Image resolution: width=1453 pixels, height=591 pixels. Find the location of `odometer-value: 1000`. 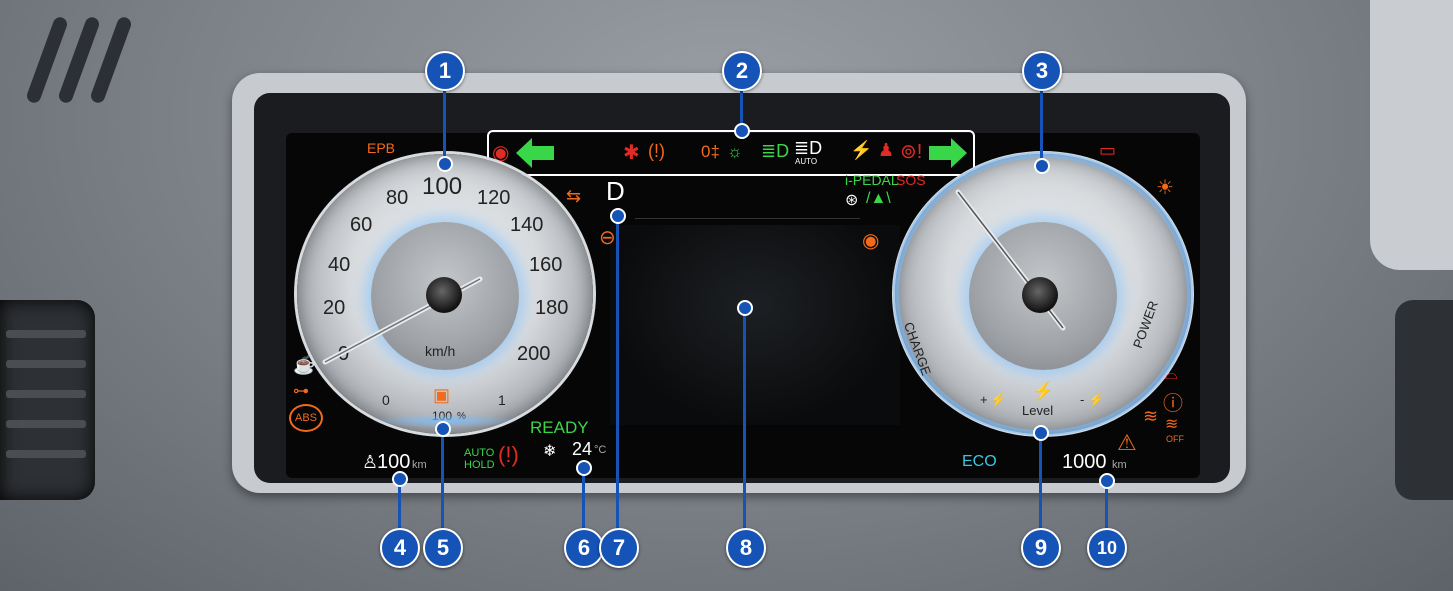

odometer-value: 1000 is located at coordinates (1084, 462).